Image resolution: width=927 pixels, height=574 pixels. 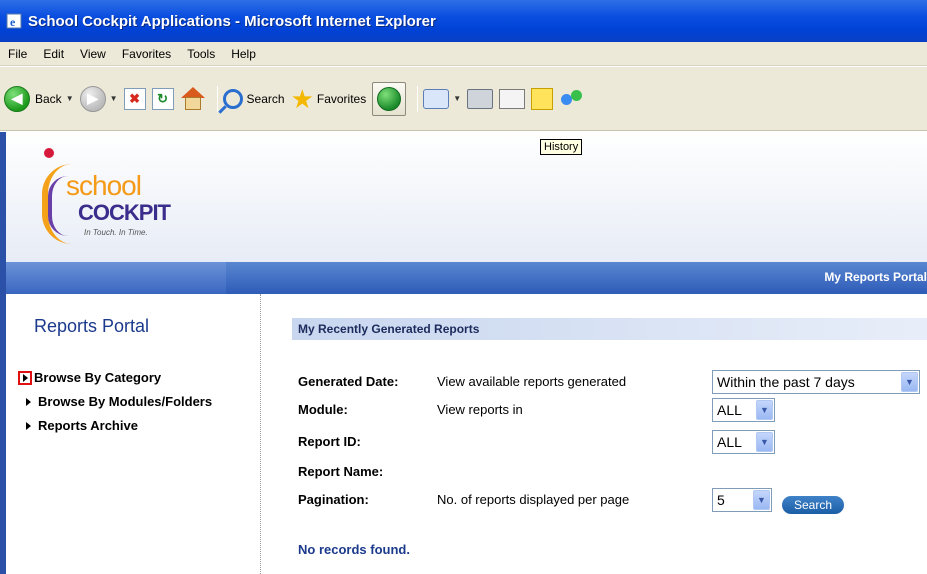 What do you see at coordinates (813, 505) in the screenshot?
I see `search-button: Search` at bounding box center [813, 505].